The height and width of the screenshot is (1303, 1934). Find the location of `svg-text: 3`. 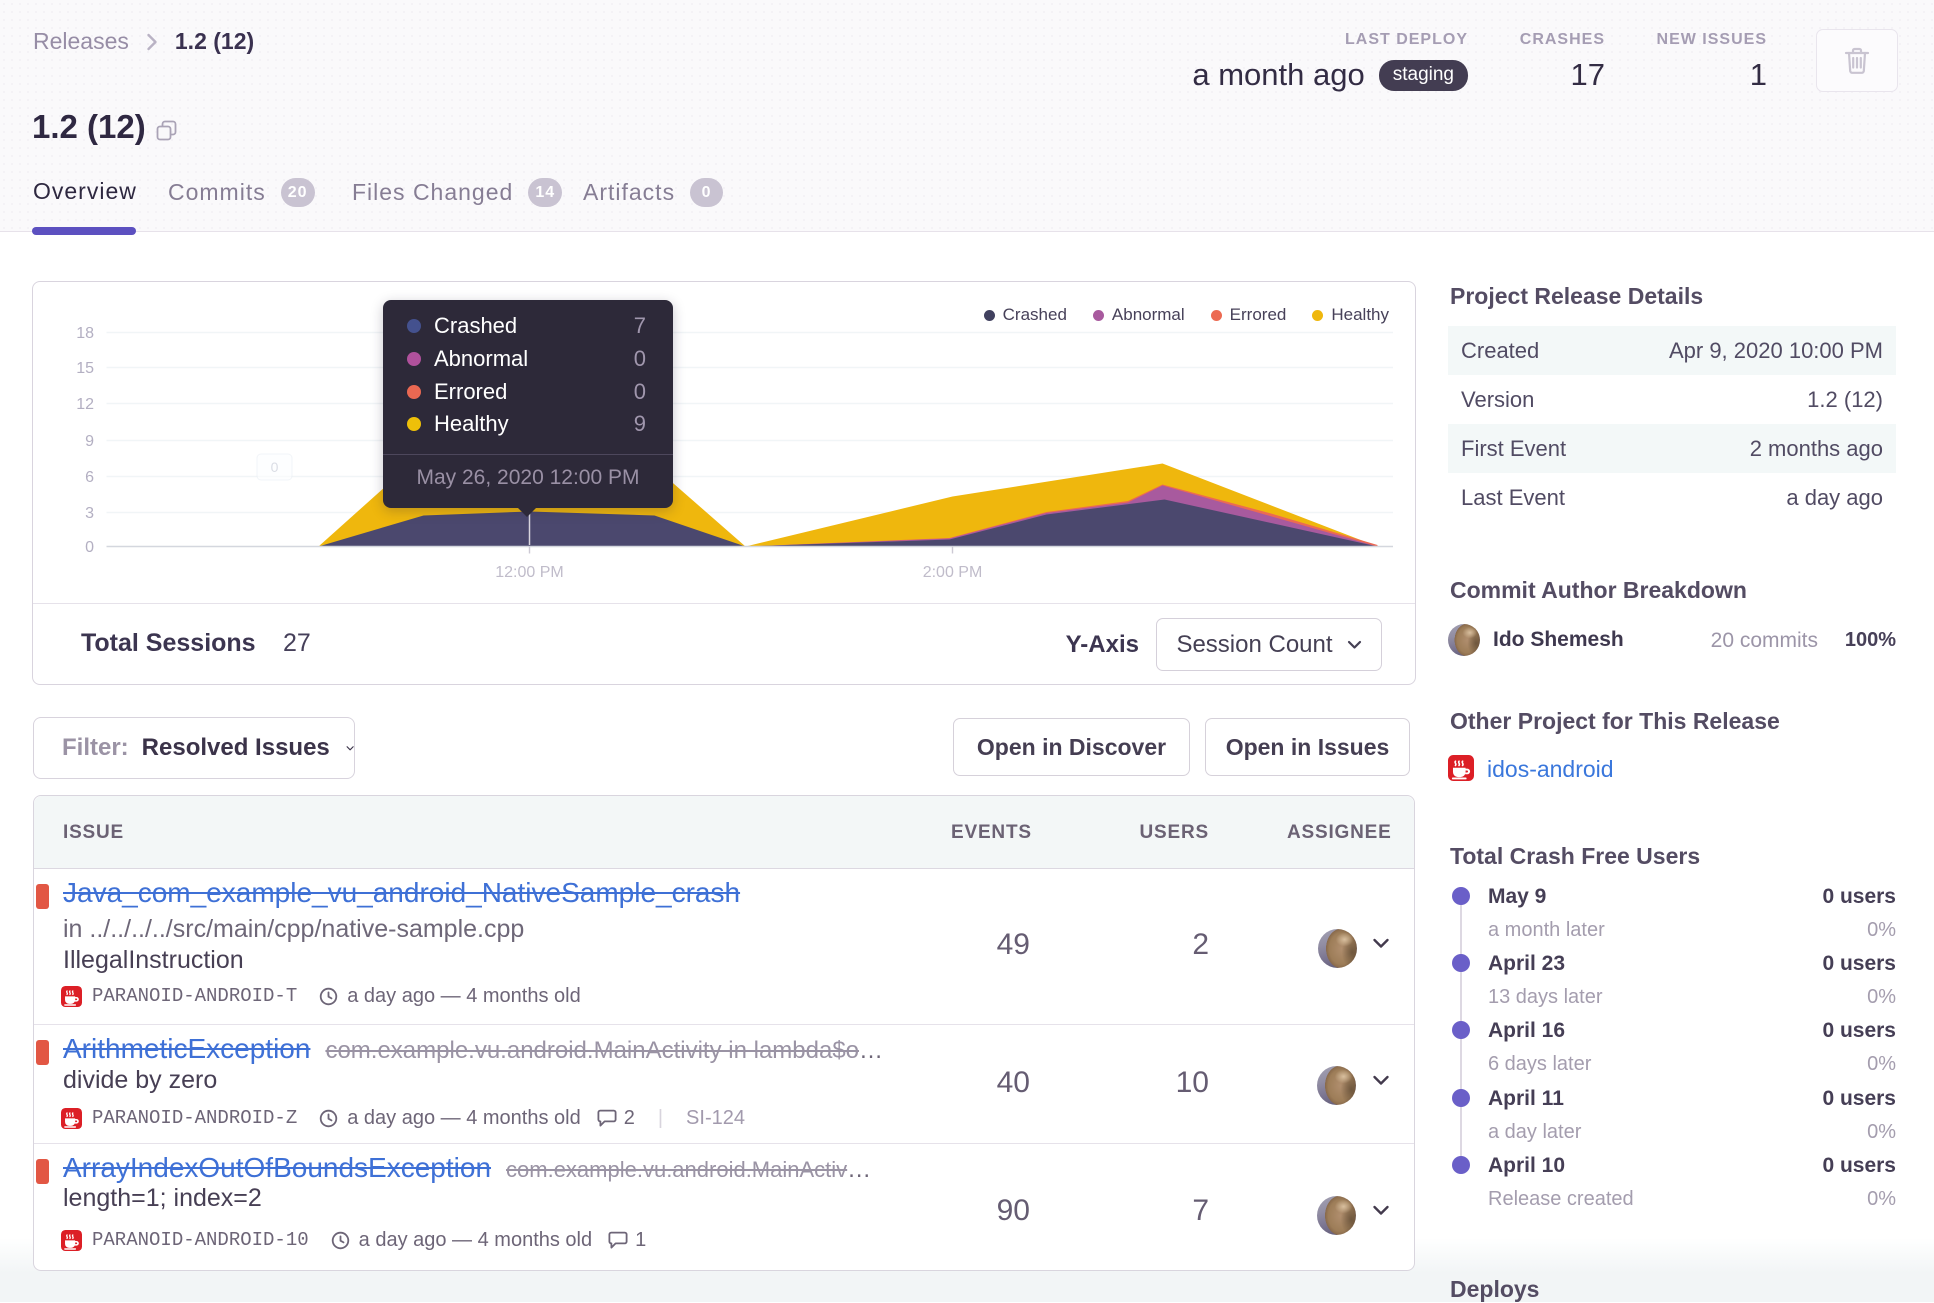

svg-text: 3 is located at coordinates (89, 513).